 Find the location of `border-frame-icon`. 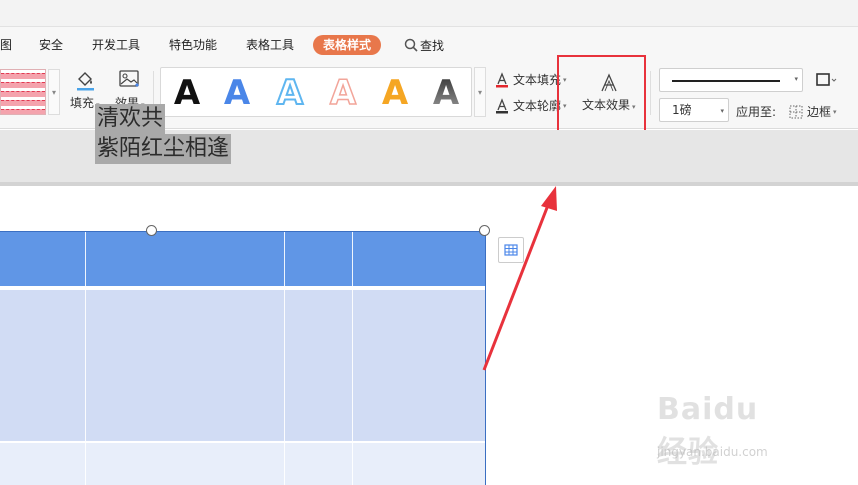

border-frame-icon is located at coordinates (826, 79).